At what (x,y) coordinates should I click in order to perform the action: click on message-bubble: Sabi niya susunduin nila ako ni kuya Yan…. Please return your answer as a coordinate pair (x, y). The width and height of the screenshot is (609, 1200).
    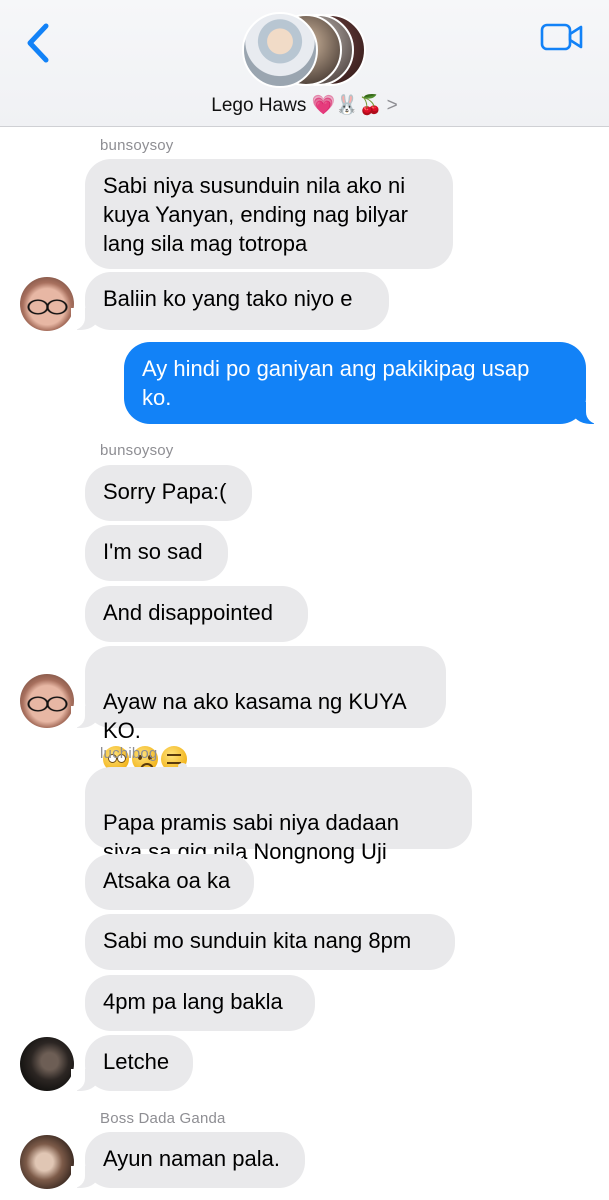
    Looking at the image, I should click on (269, 214).